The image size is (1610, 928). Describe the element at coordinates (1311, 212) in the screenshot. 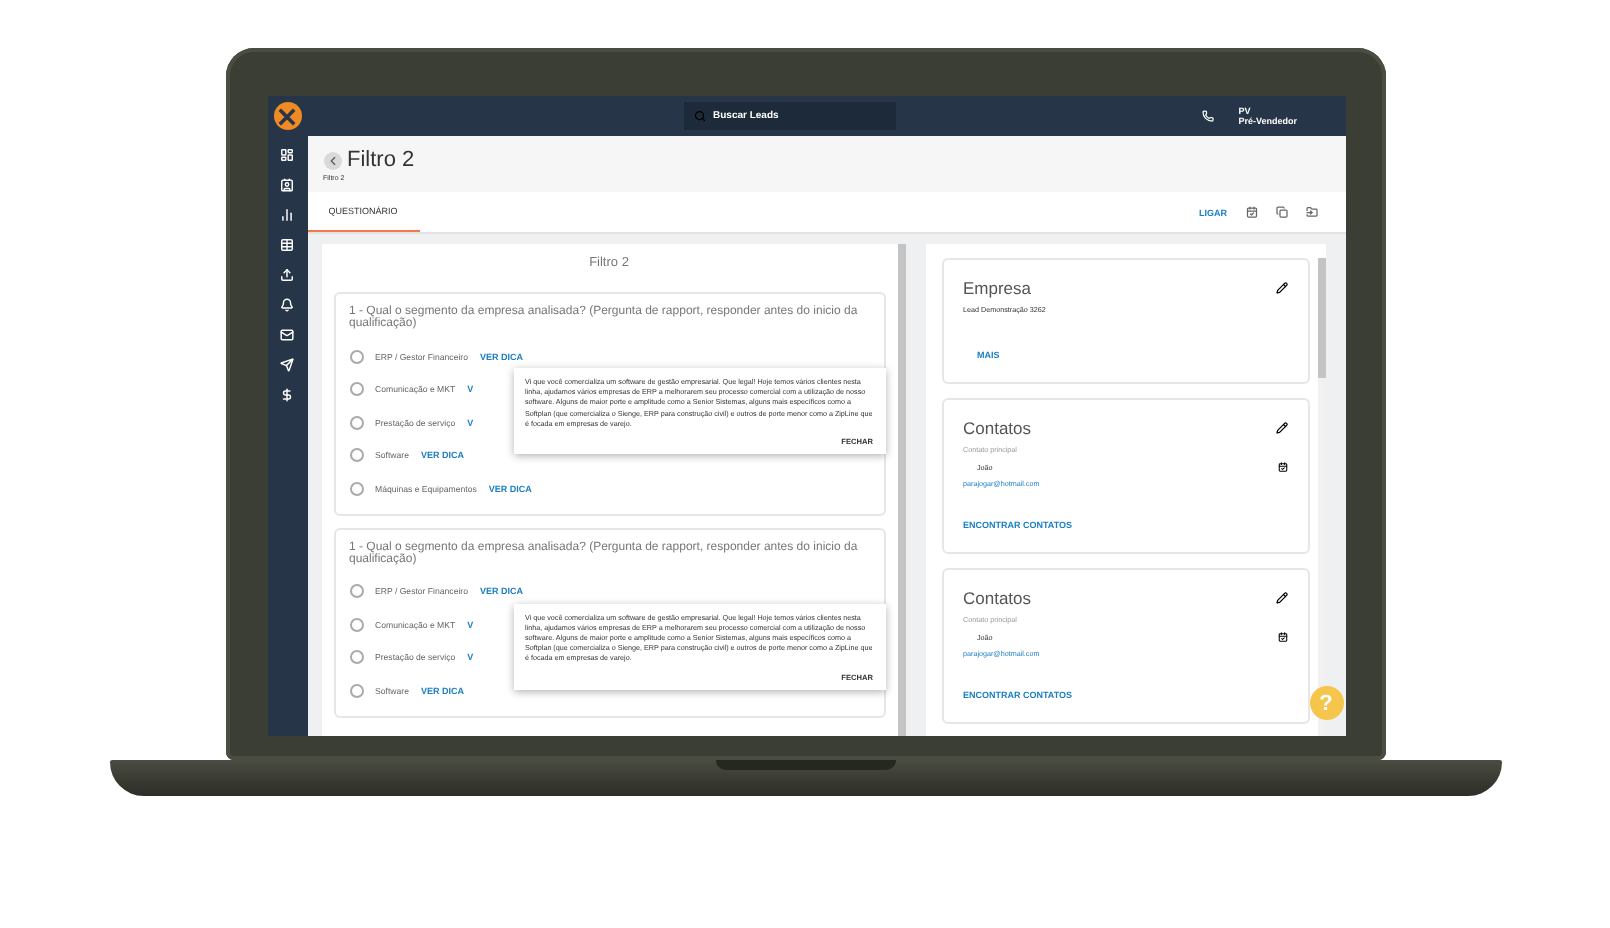

I see `folder-icon` at that location.